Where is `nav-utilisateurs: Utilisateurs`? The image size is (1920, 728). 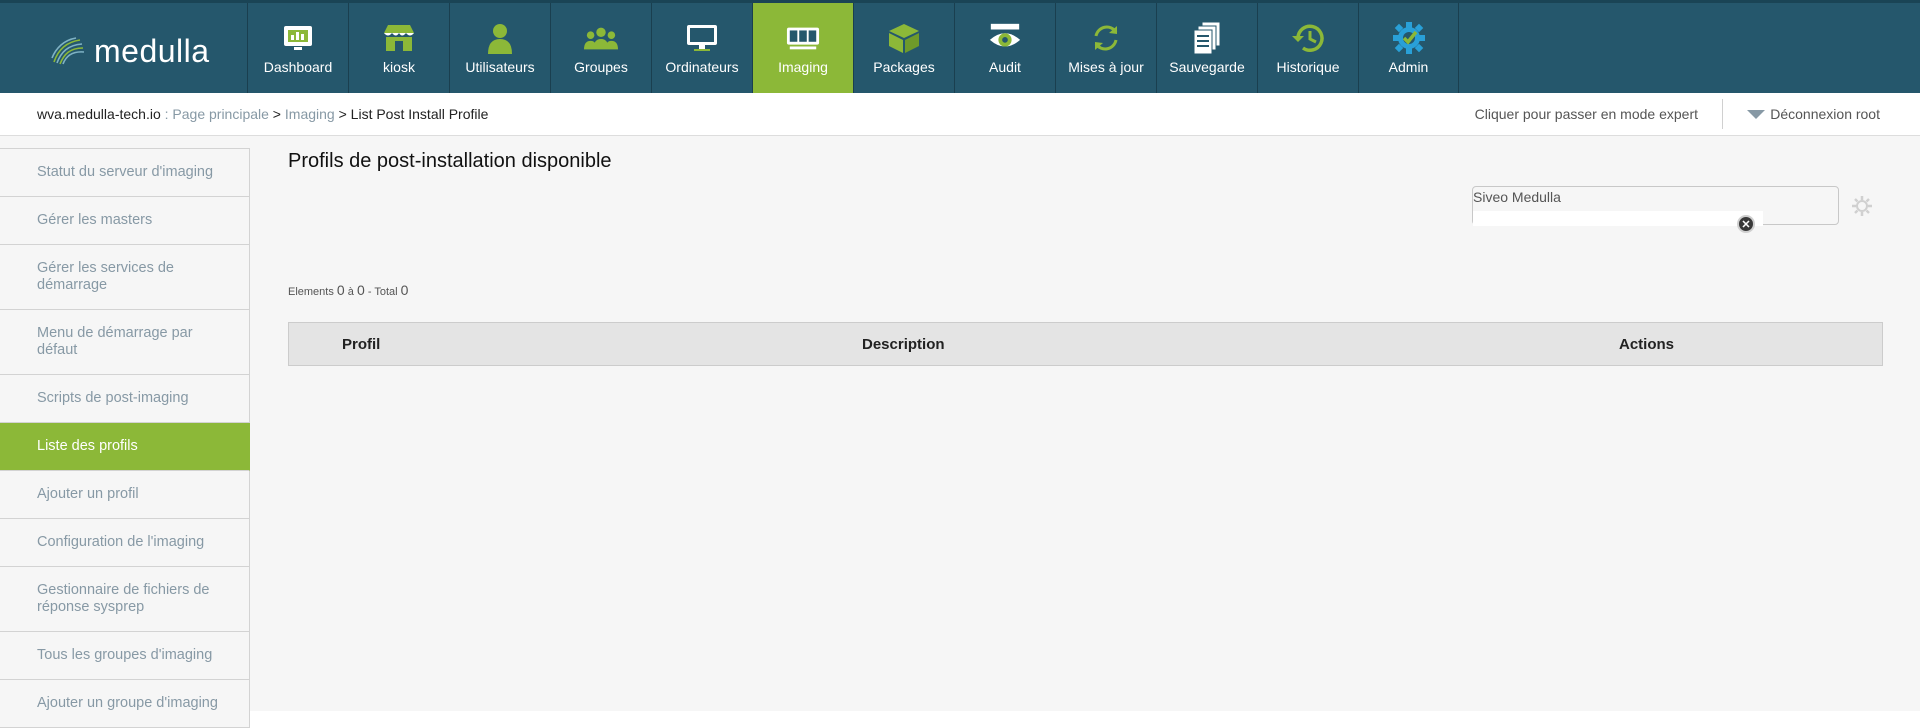
nav-utilisateurs: Utilisateurs is located at coordinates (499, 48).